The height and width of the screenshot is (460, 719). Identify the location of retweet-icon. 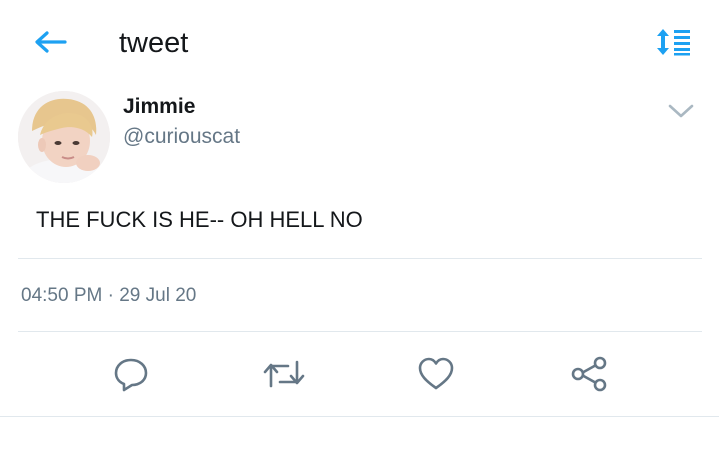
(284, 374).